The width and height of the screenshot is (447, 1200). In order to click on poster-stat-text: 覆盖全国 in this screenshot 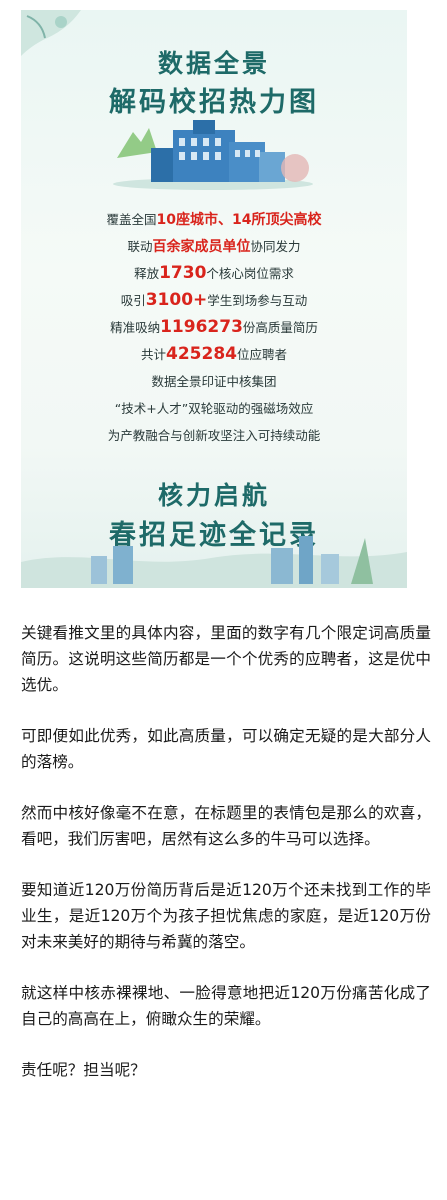, I will do `click(131, 219)`.